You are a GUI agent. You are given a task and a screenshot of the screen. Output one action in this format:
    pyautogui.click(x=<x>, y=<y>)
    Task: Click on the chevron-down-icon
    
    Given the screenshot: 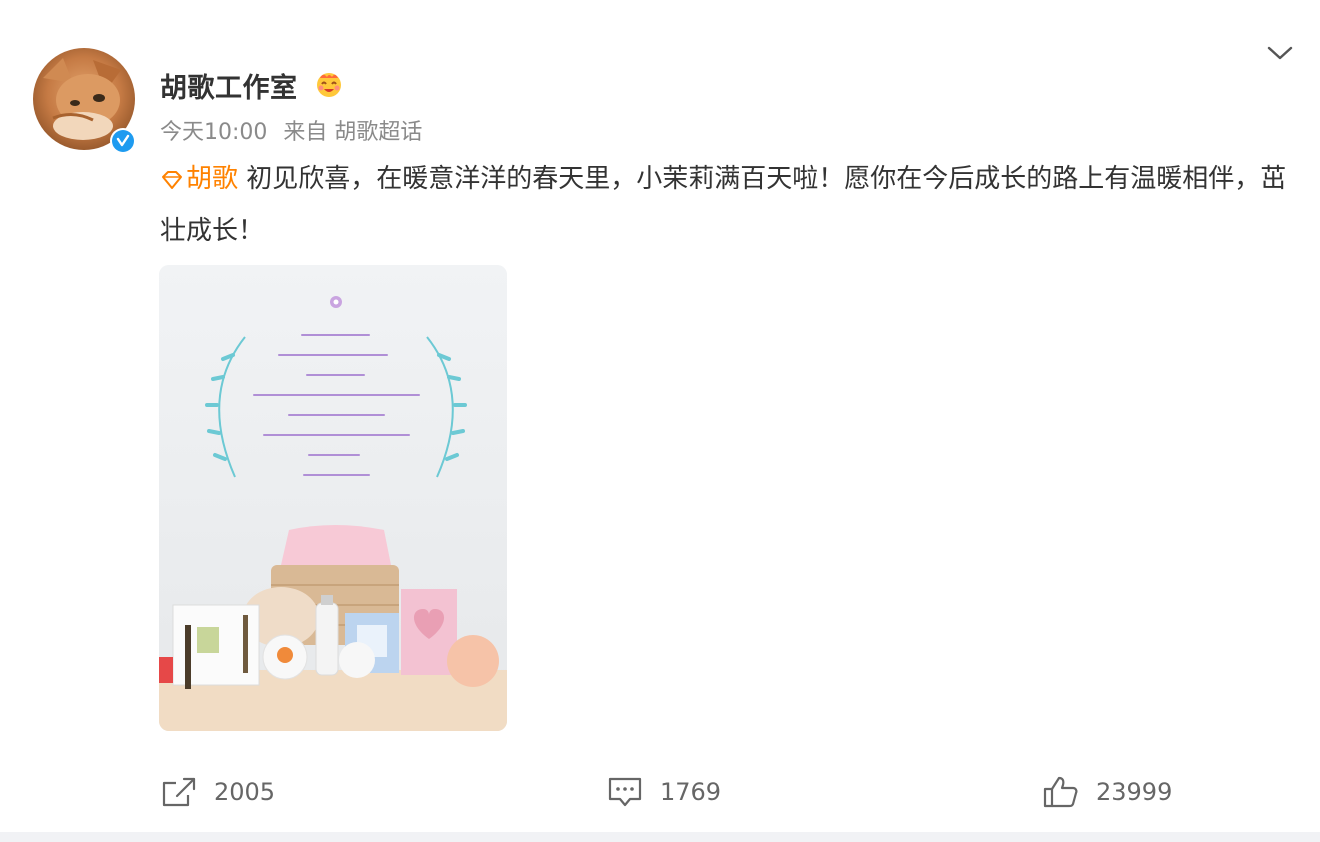 What is the action you would take?
    pyautogui.click(x=1280, y=53)
    